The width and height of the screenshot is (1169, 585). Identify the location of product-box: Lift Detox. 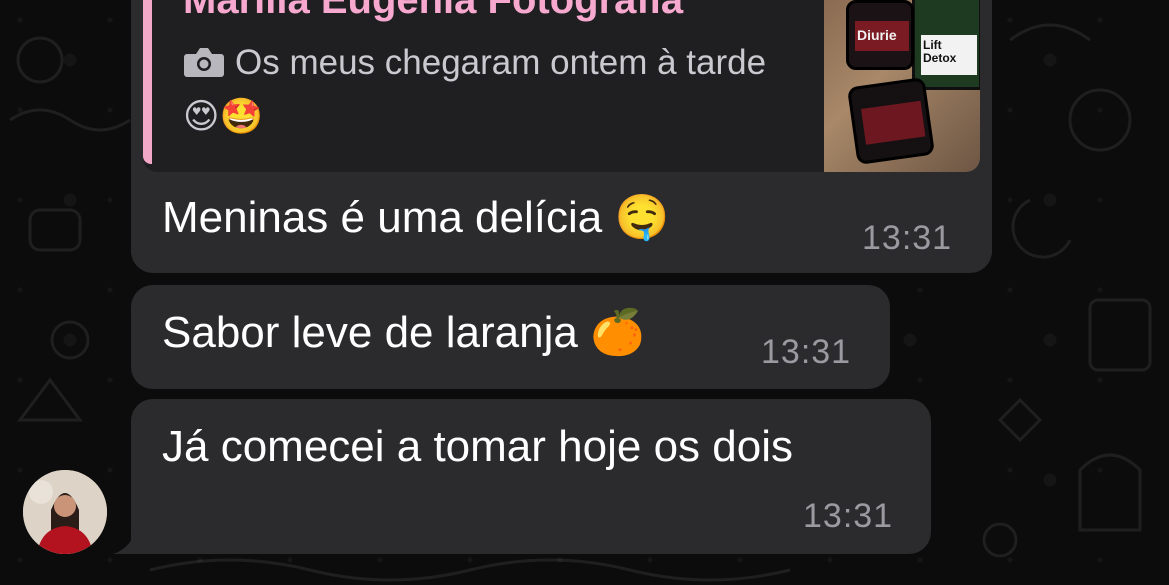
(946, 45).